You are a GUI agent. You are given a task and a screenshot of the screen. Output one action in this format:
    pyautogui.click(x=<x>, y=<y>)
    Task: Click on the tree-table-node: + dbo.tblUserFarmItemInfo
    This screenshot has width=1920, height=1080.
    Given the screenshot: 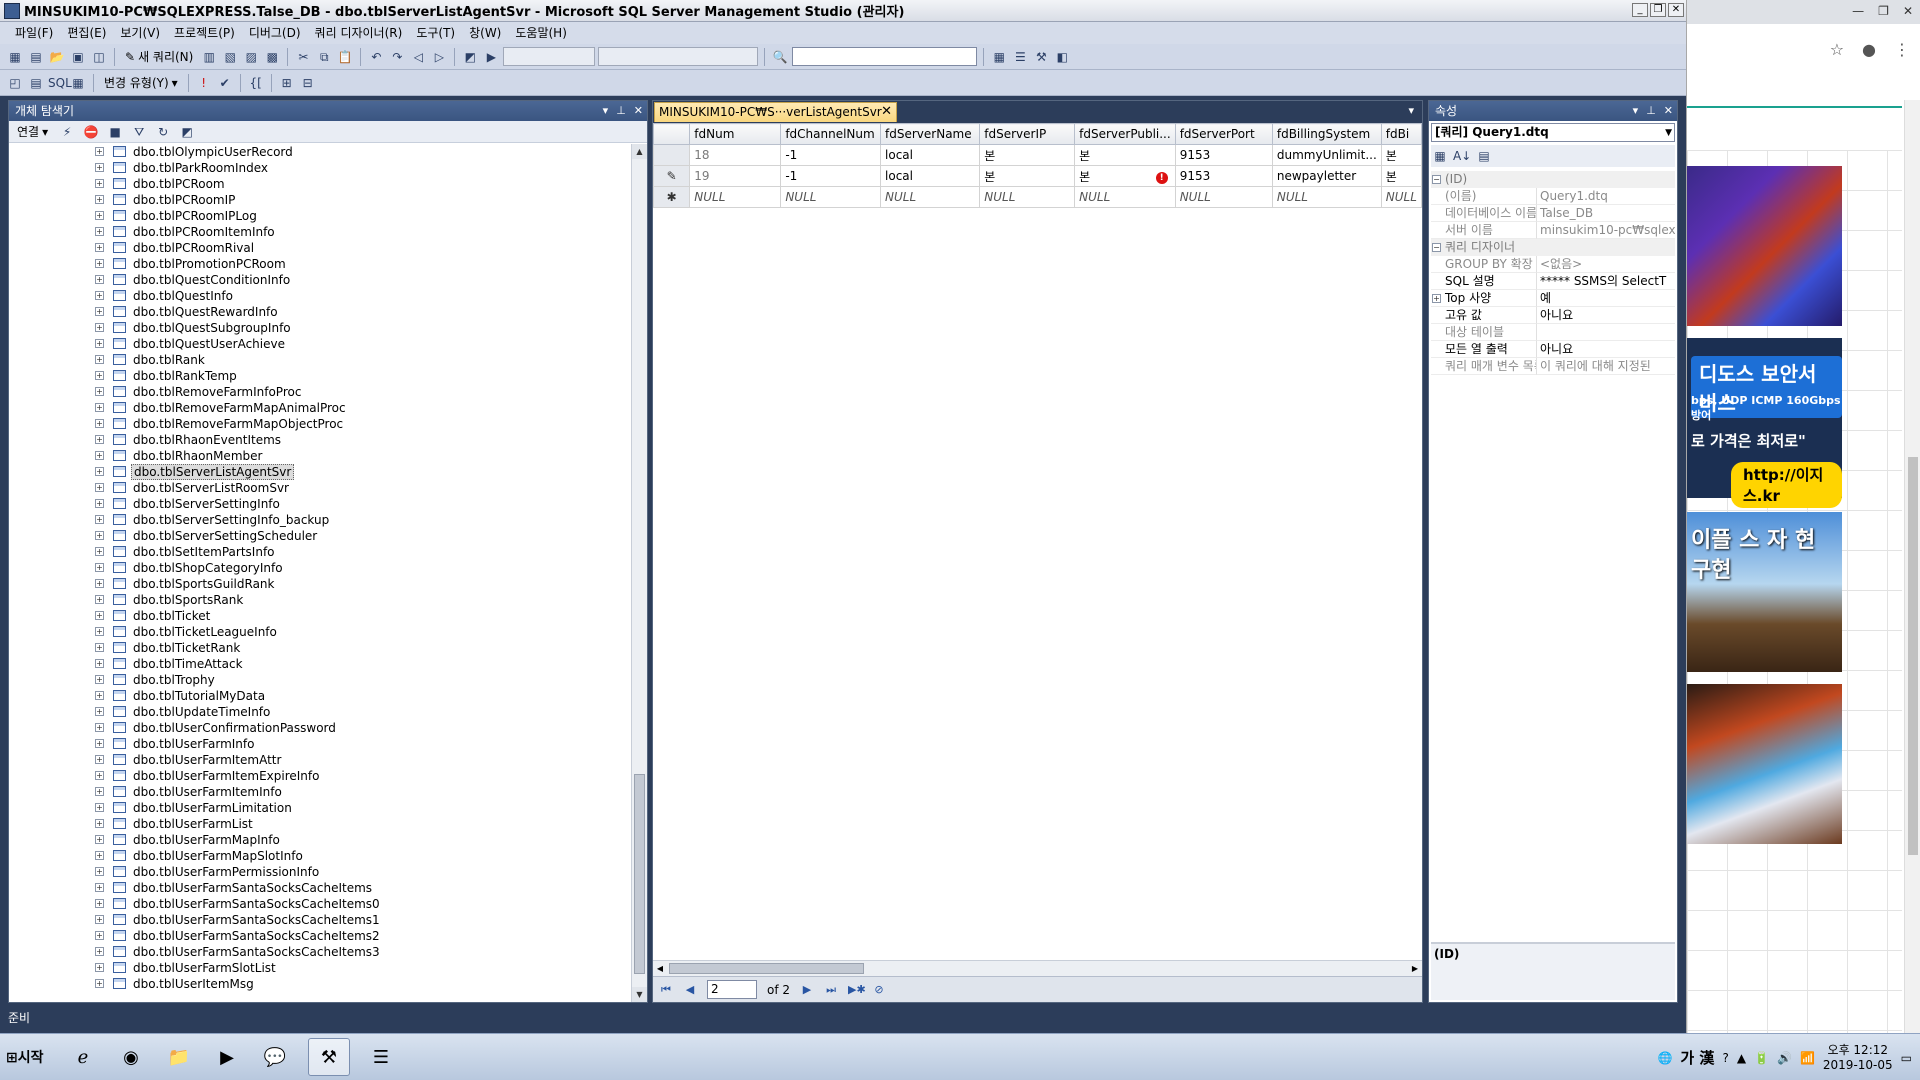 What is the action you would take?
    pyautogui.click(x=320, y=792)
    